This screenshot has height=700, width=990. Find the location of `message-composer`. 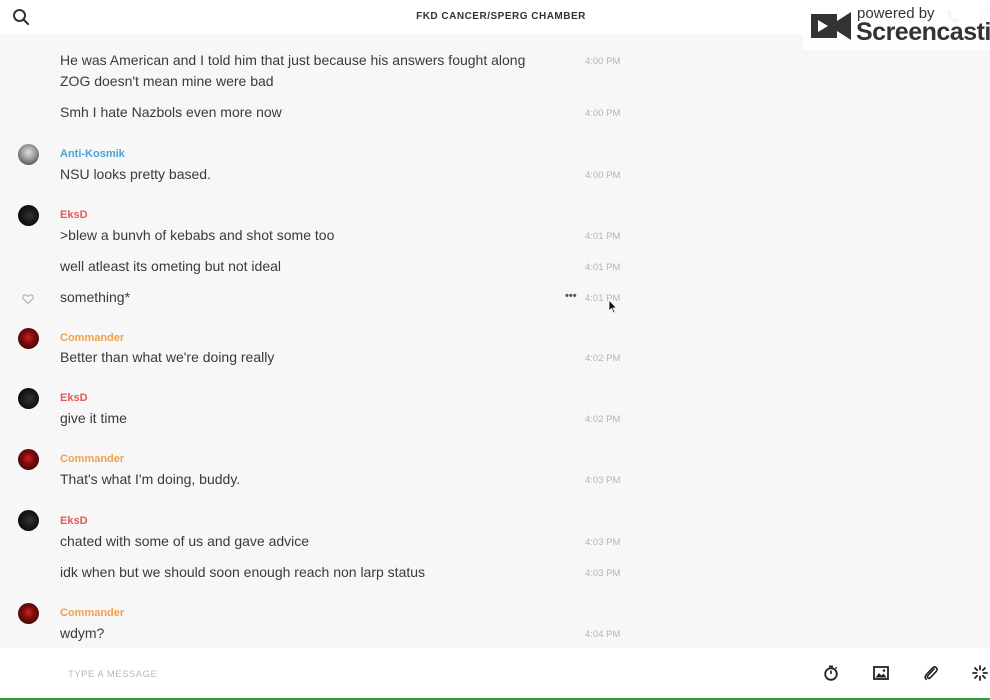

message-composer is located at coordinates (495, 673).